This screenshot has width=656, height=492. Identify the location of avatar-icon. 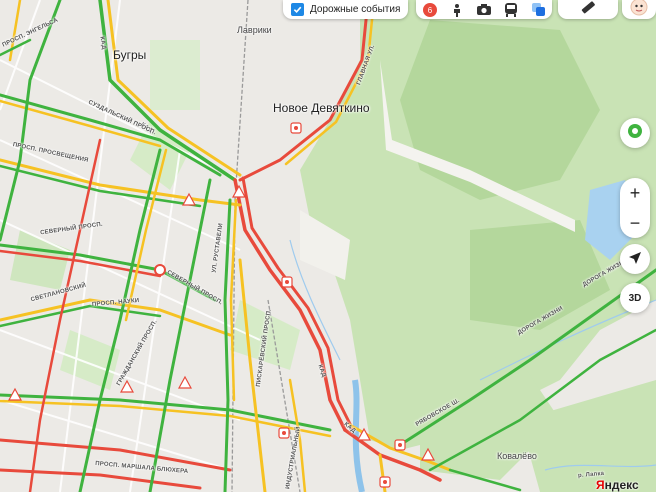
(639, 10).